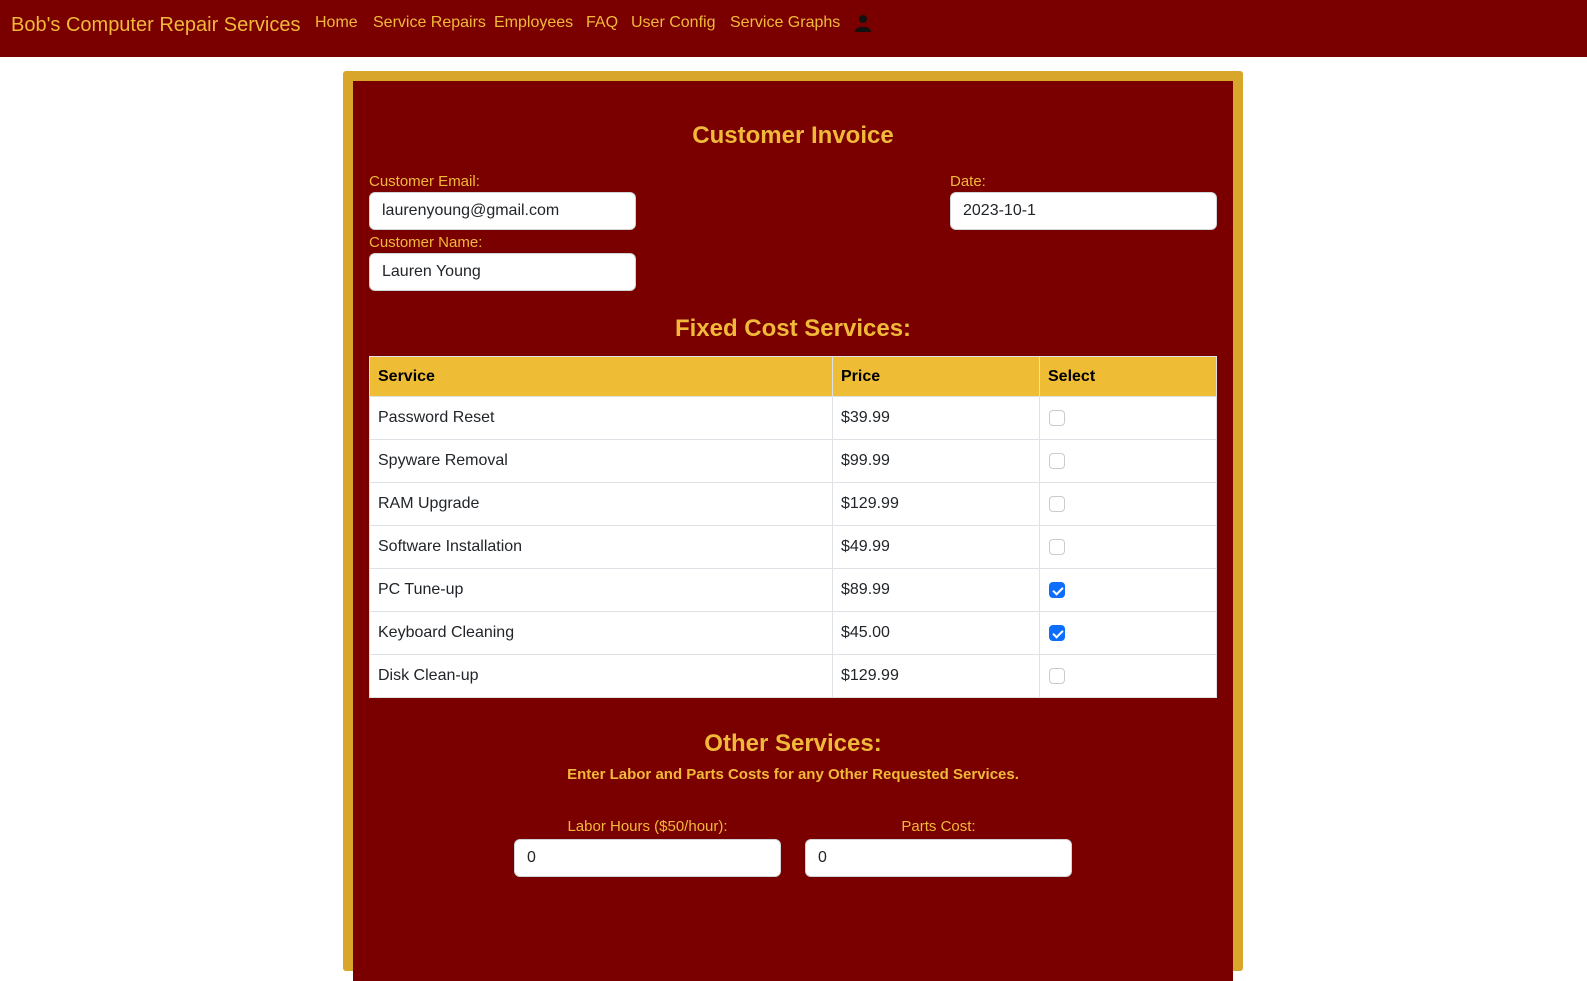 The image size is (1587, 981). I want to click on table-row: Spyware Removal $99.99, so click(793, 461).